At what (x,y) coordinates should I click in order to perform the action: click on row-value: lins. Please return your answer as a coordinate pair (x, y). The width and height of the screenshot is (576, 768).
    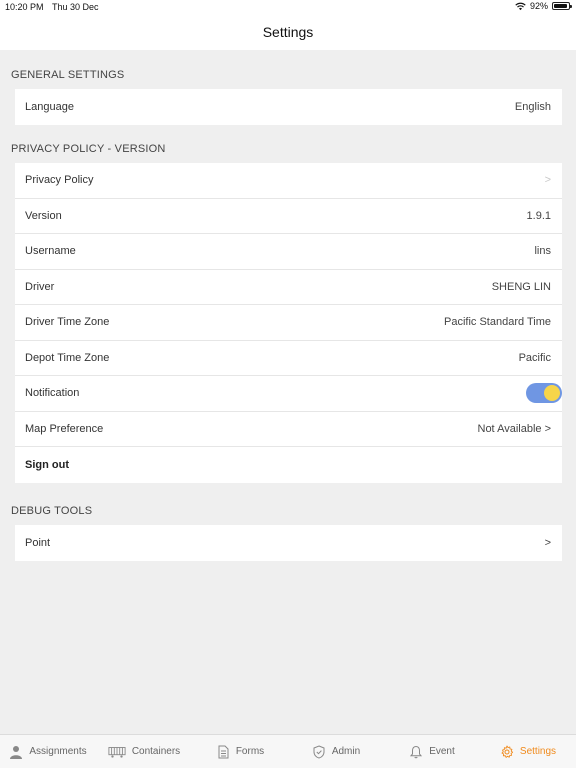
    Looking at the image, I should click on (542, 251).